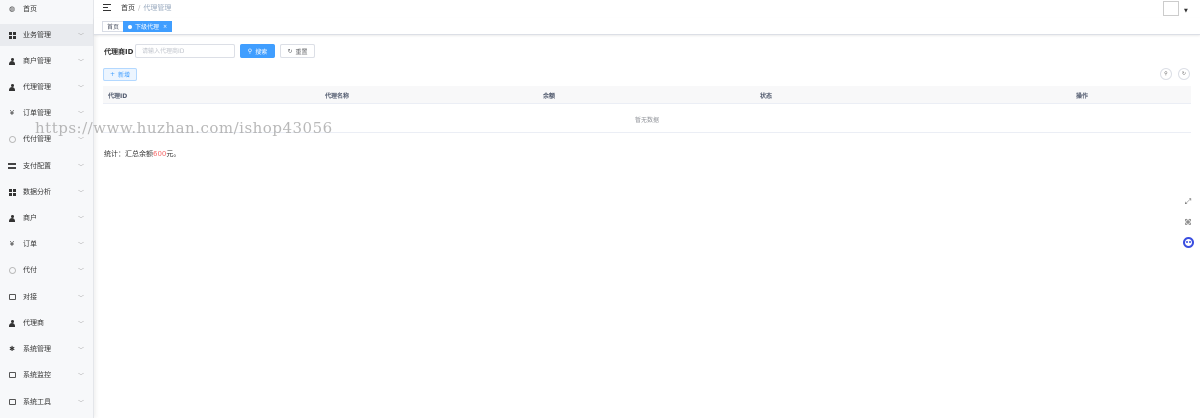 The height and width of the screenshot is (418, 1200). What do you see at coordinates (128, 8) in the screenshot?
I see `breadcrumb-home: 首页` at bounding box center [128, 8].